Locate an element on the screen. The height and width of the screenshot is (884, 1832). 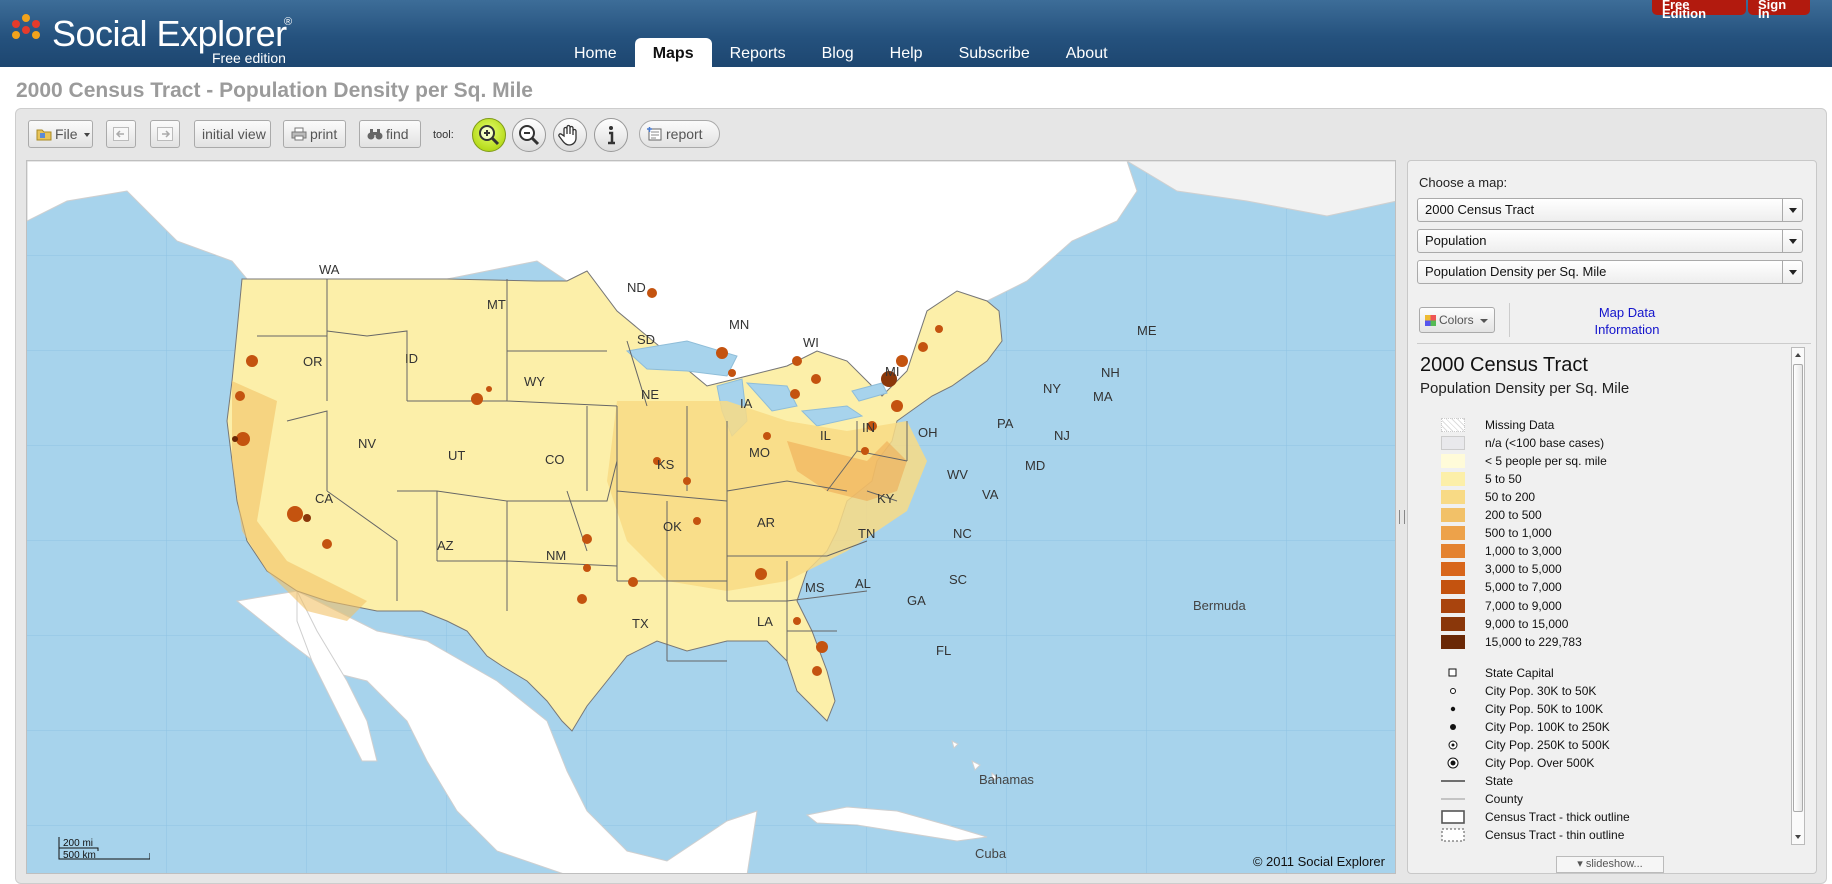
forward-button is located at coordinates (165, 134).